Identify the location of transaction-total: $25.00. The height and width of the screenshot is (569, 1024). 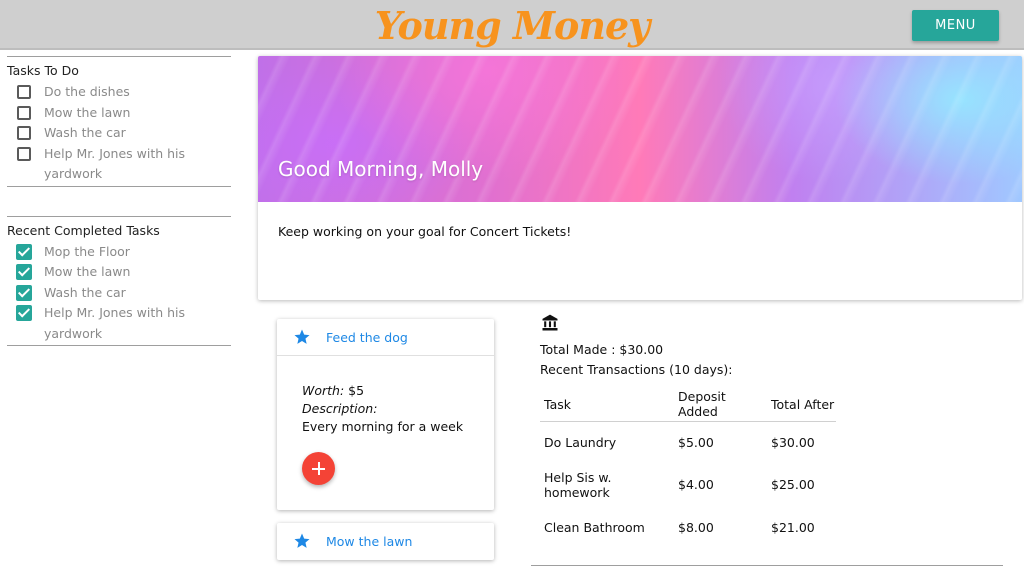
(793, 485).